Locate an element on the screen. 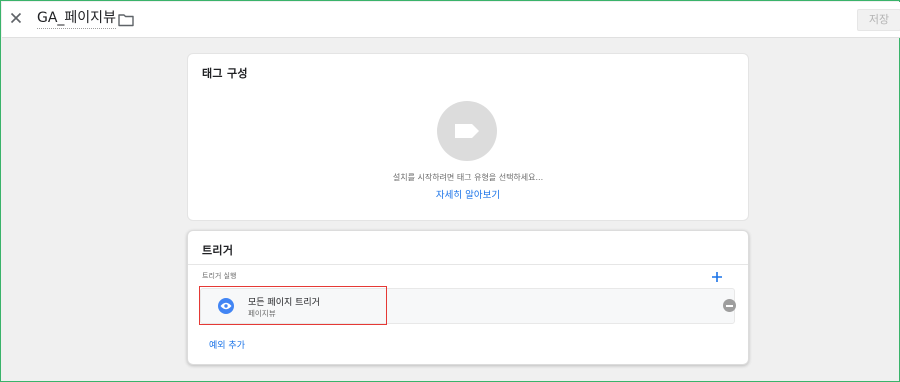 This screenshot has width=900, height=382. tag-type-placeholder is located at coordinates (467, 131).